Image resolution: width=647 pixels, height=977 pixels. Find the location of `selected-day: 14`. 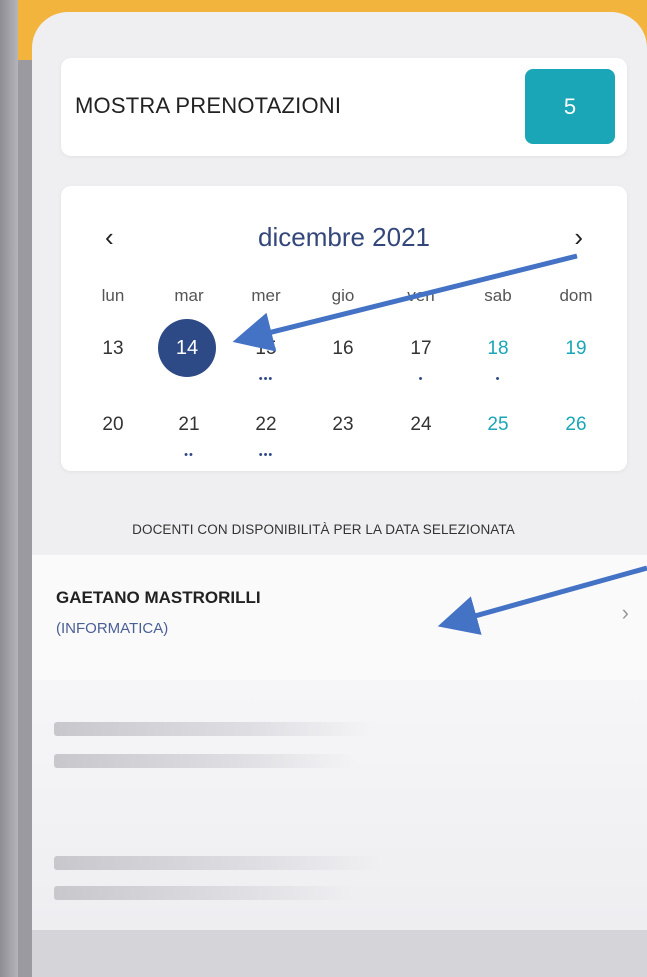

selected-day: 14 is located at coordinates (187, 348).